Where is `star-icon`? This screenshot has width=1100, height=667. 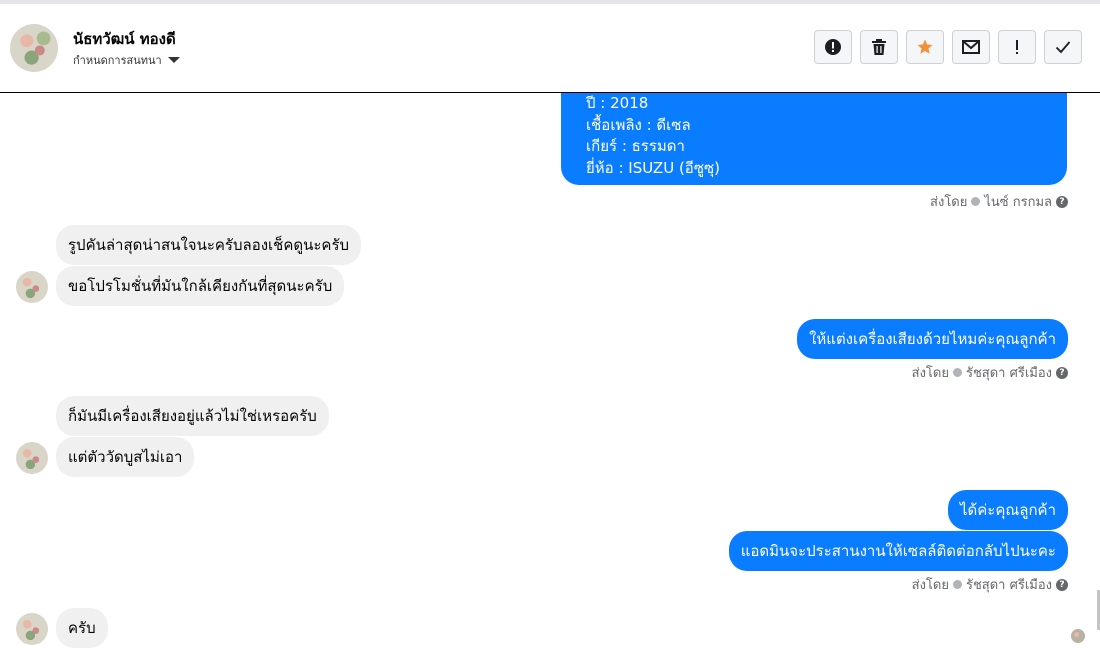 star-icon is located at coordinates (925, 46).